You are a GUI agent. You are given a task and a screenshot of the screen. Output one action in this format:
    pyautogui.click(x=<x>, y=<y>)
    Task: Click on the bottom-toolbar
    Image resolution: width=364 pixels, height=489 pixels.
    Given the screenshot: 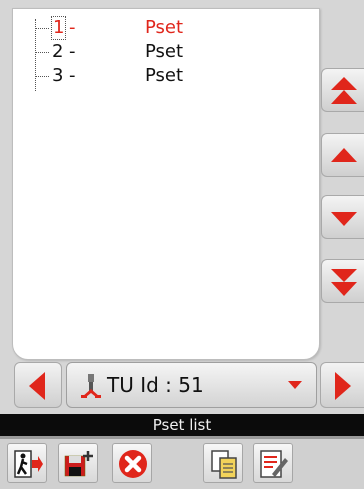 What is the action you would take?
    pyautogui.click(x=182, y=464)
    